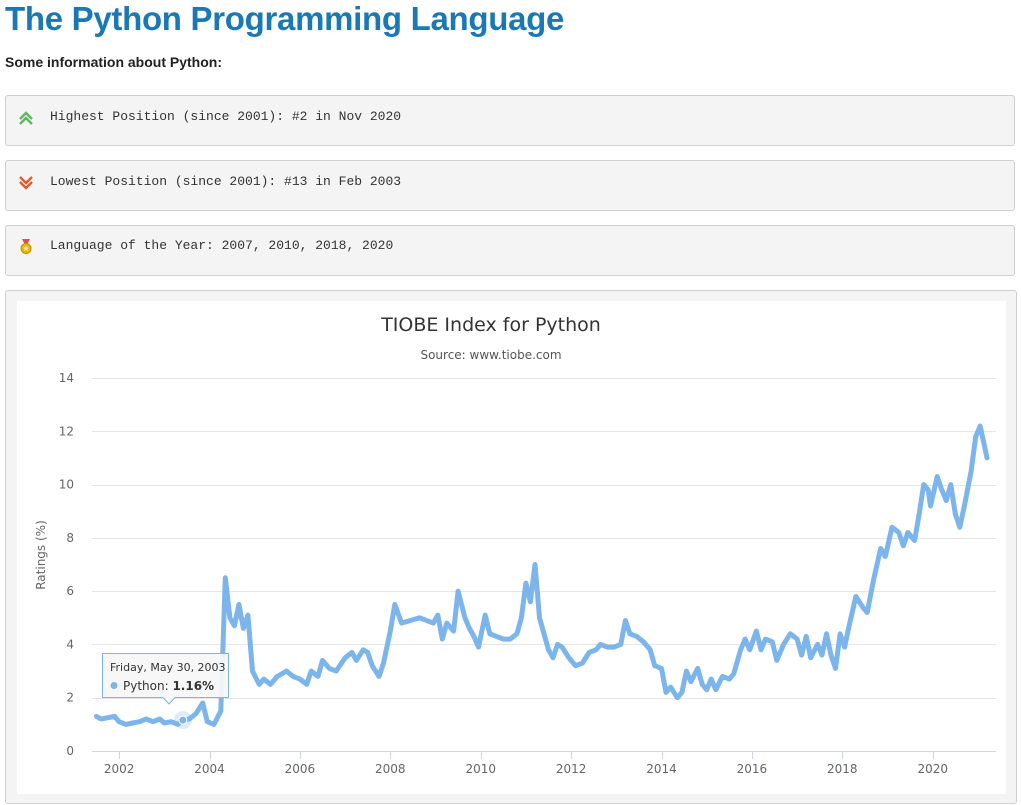  I want to click on medal-icon, so click(26, 246).